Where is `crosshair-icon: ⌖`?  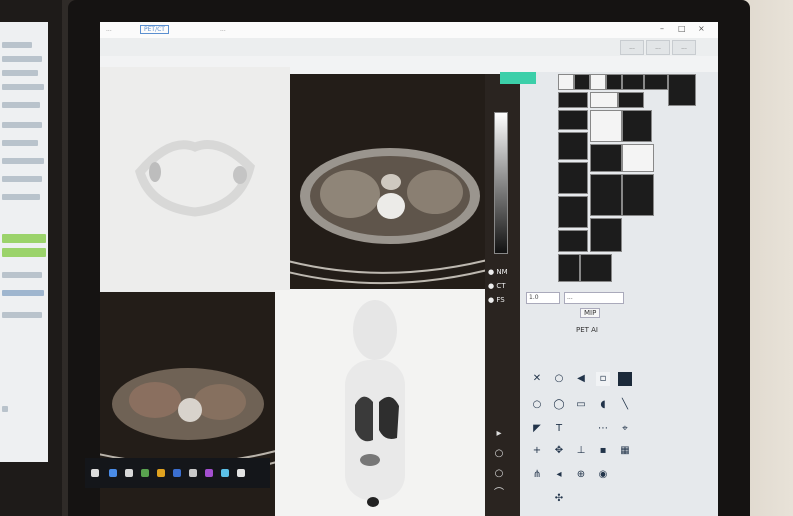 crosshair-icon: ⌖ is located at coordinates (625, 429).